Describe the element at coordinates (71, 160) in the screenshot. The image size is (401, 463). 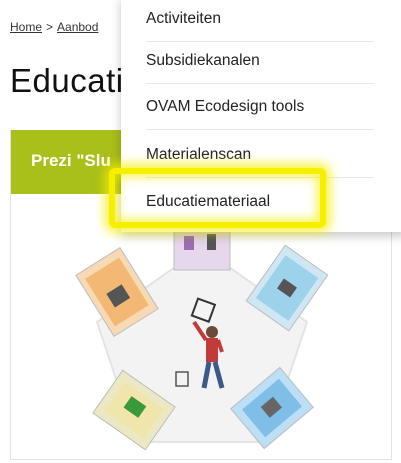
I see `card-header-title: Prezi "Slu` at that location.